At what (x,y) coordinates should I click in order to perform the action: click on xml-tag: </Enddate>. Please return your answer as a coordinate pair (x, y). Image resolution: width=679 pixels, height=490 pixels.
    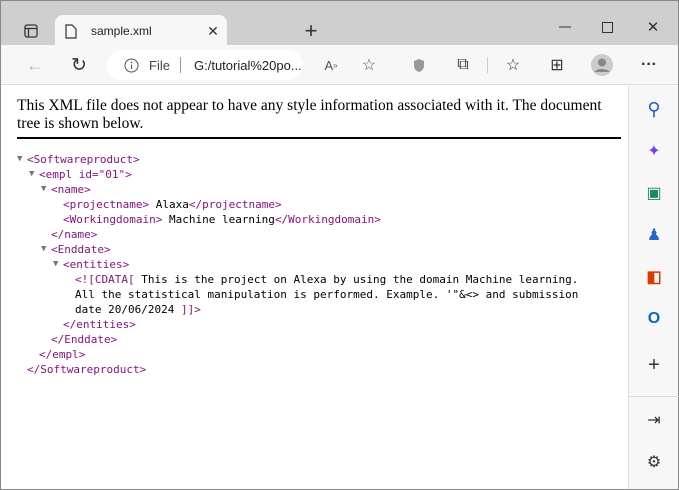
    Looking at the image, I should click on (84, 339).